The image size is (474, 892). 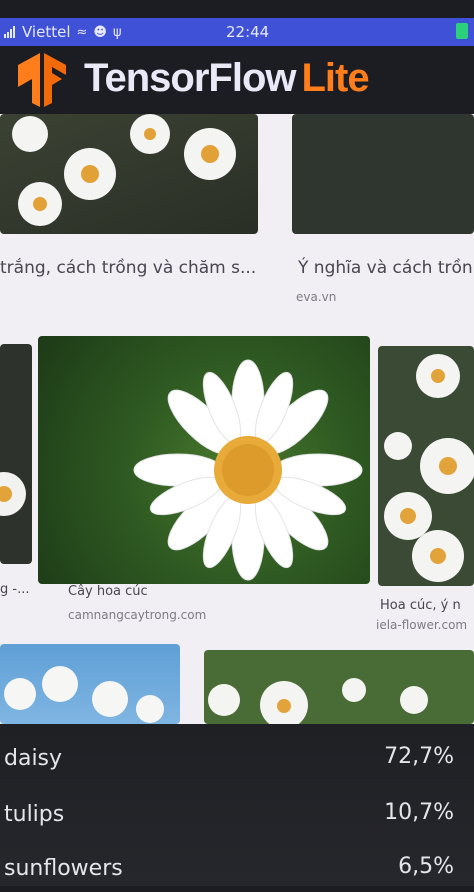 I want to click on source-mid-right: iela-flower.com, so click(x=422, y=625).